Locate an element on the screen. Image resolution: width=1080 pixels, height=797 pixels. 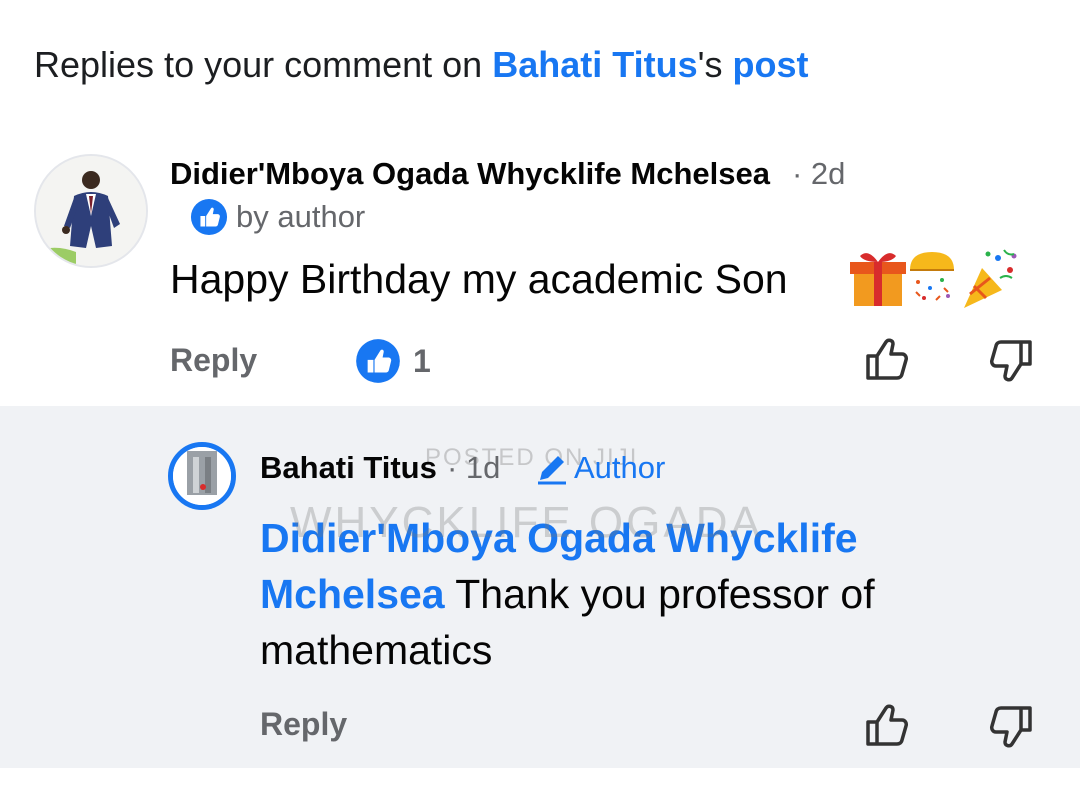
celebration-emojis is located at coordinates (933, 278).